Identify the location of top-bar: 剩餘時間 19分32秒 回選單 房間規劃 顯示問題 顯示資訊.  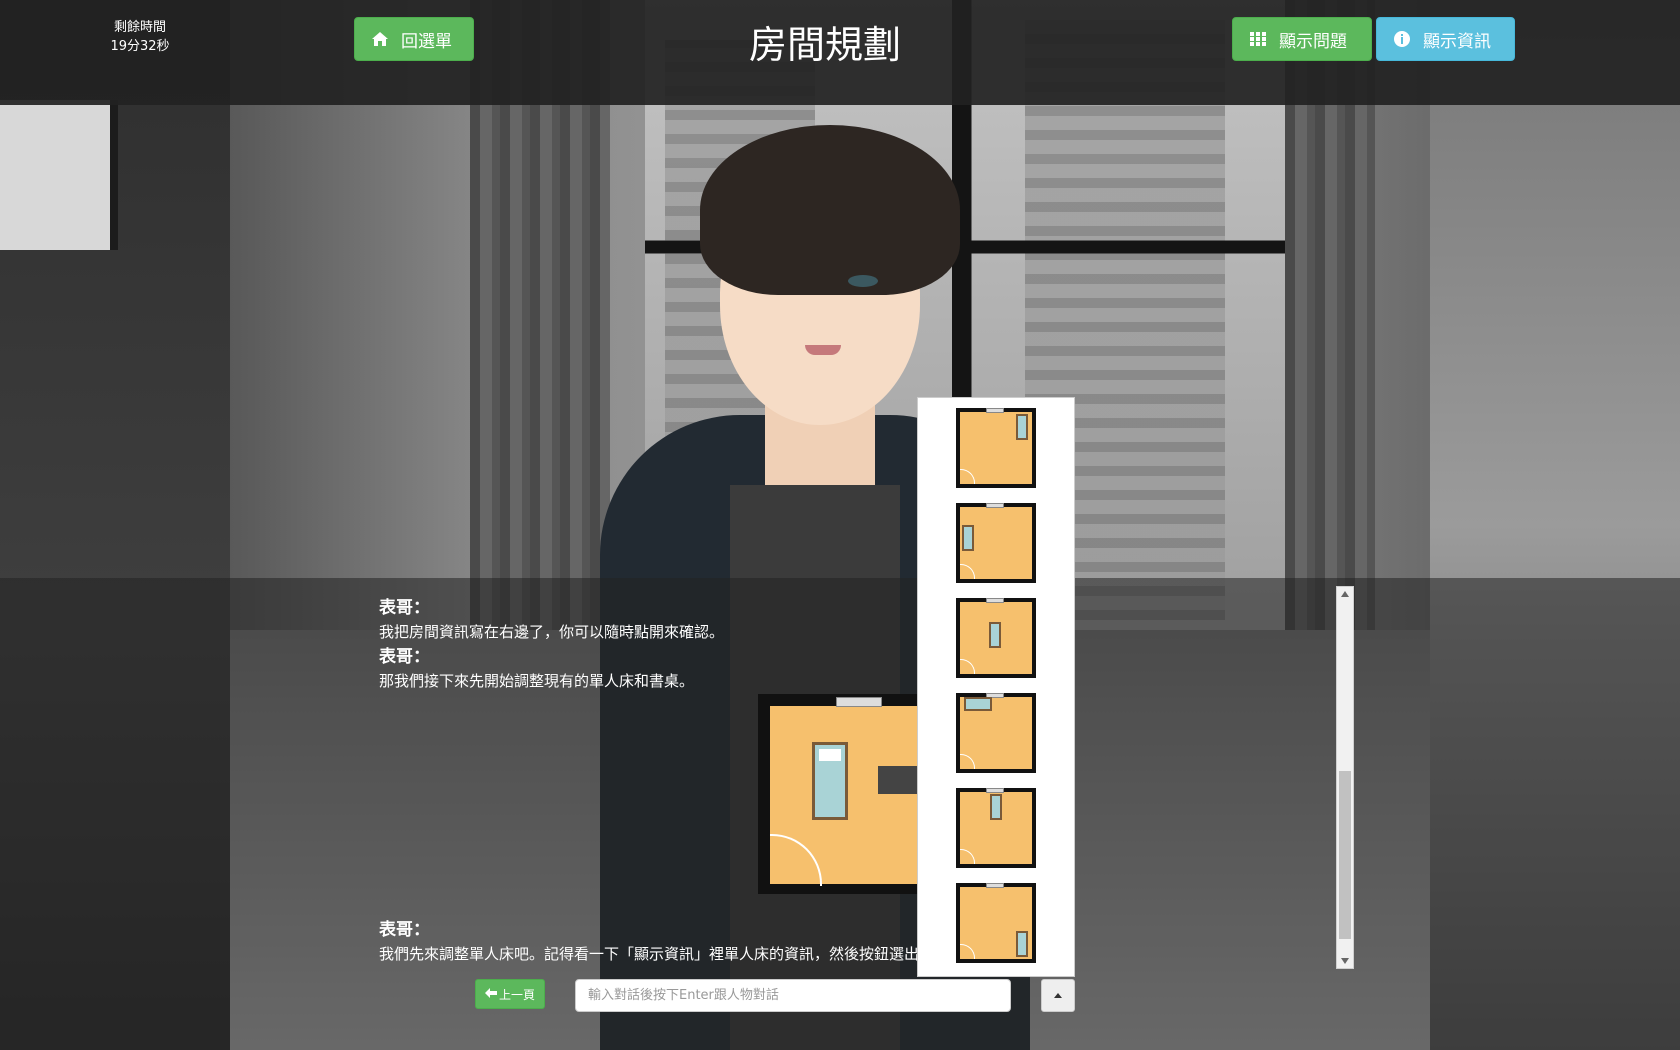
(840, 52).